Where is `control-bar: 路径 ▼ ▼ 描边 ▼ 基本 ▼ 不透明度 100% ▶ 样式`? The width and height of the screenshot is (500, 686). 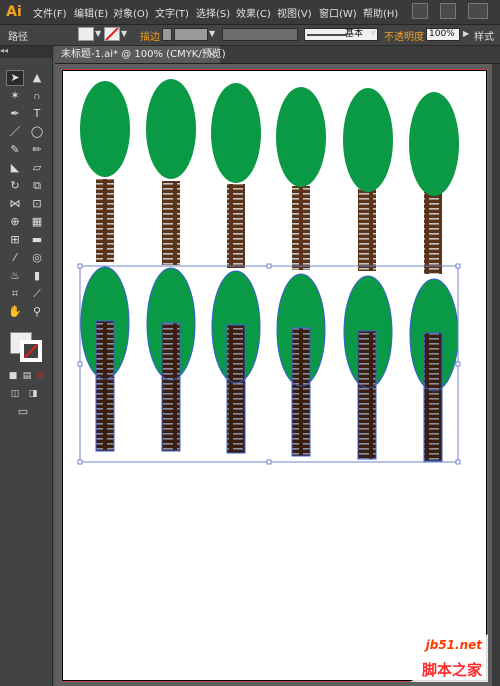
control-bar: 路径 ▼ ▼ 描边 ▼ 基本 ▼ 不透明度 100% ▶ 样式 is located at coordinates (250, 35).